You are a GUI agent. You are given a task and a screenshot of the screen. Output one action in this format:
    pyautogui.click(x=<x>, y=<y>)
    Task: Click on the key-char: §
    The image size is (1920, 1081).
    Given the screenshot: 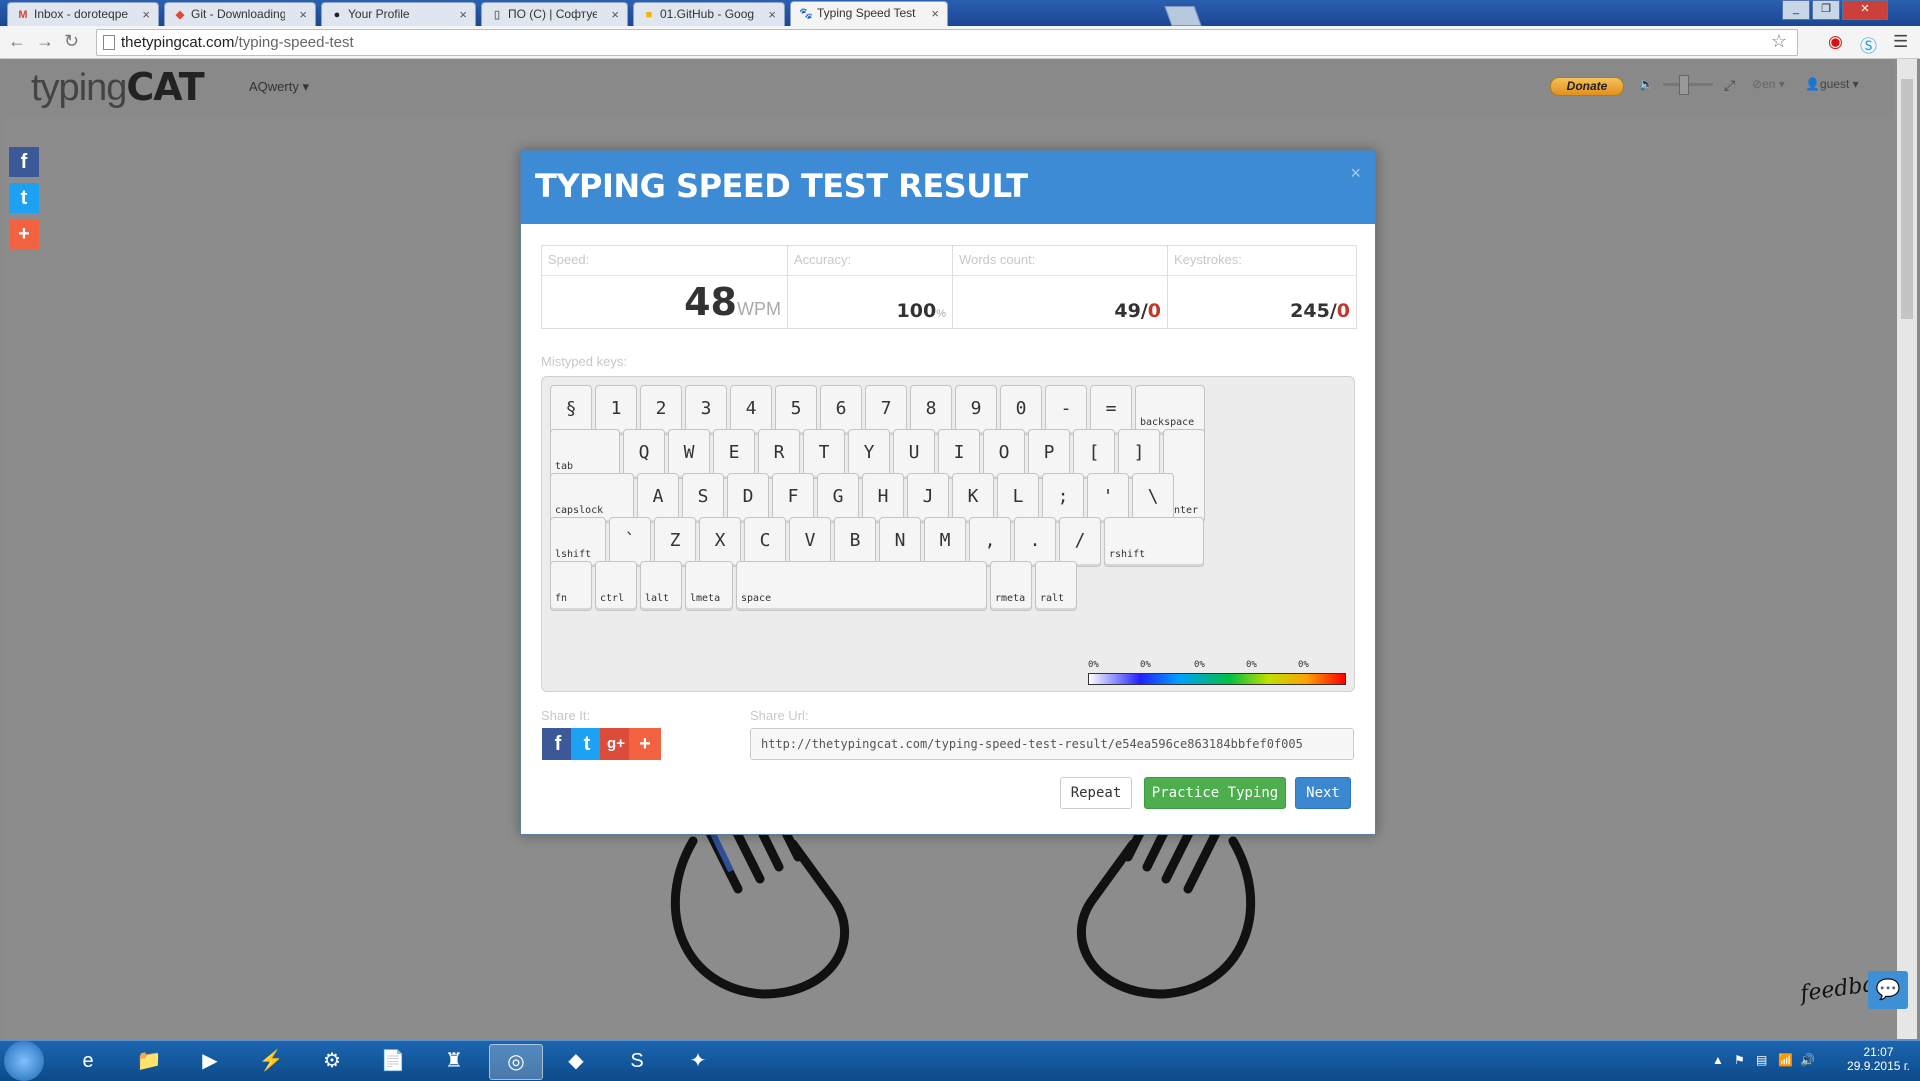 What is the action you would take?
    pyautogui.click(x=571, y=410)
    